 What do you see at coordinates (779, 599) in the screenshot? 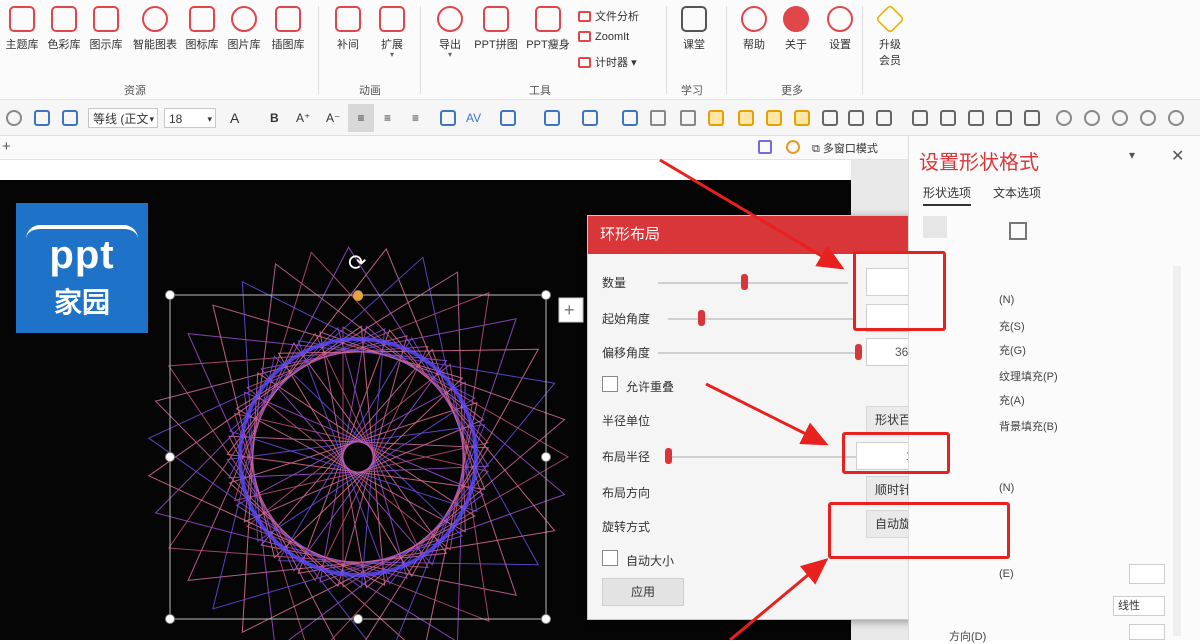
I see `arrow-to-rotation` at bounding box center [779, 599].